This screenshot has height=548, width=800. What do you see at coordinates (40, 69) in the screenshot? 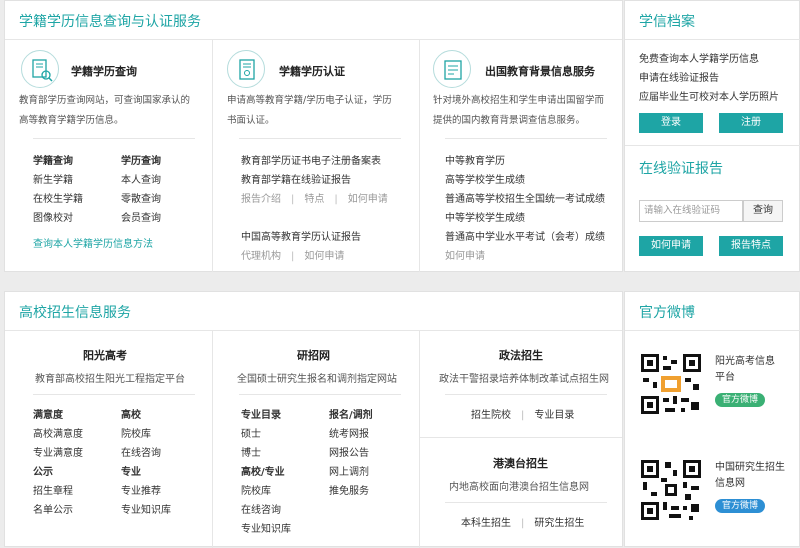
I see `certificate-search-icon` at bounding box center [40, 69].